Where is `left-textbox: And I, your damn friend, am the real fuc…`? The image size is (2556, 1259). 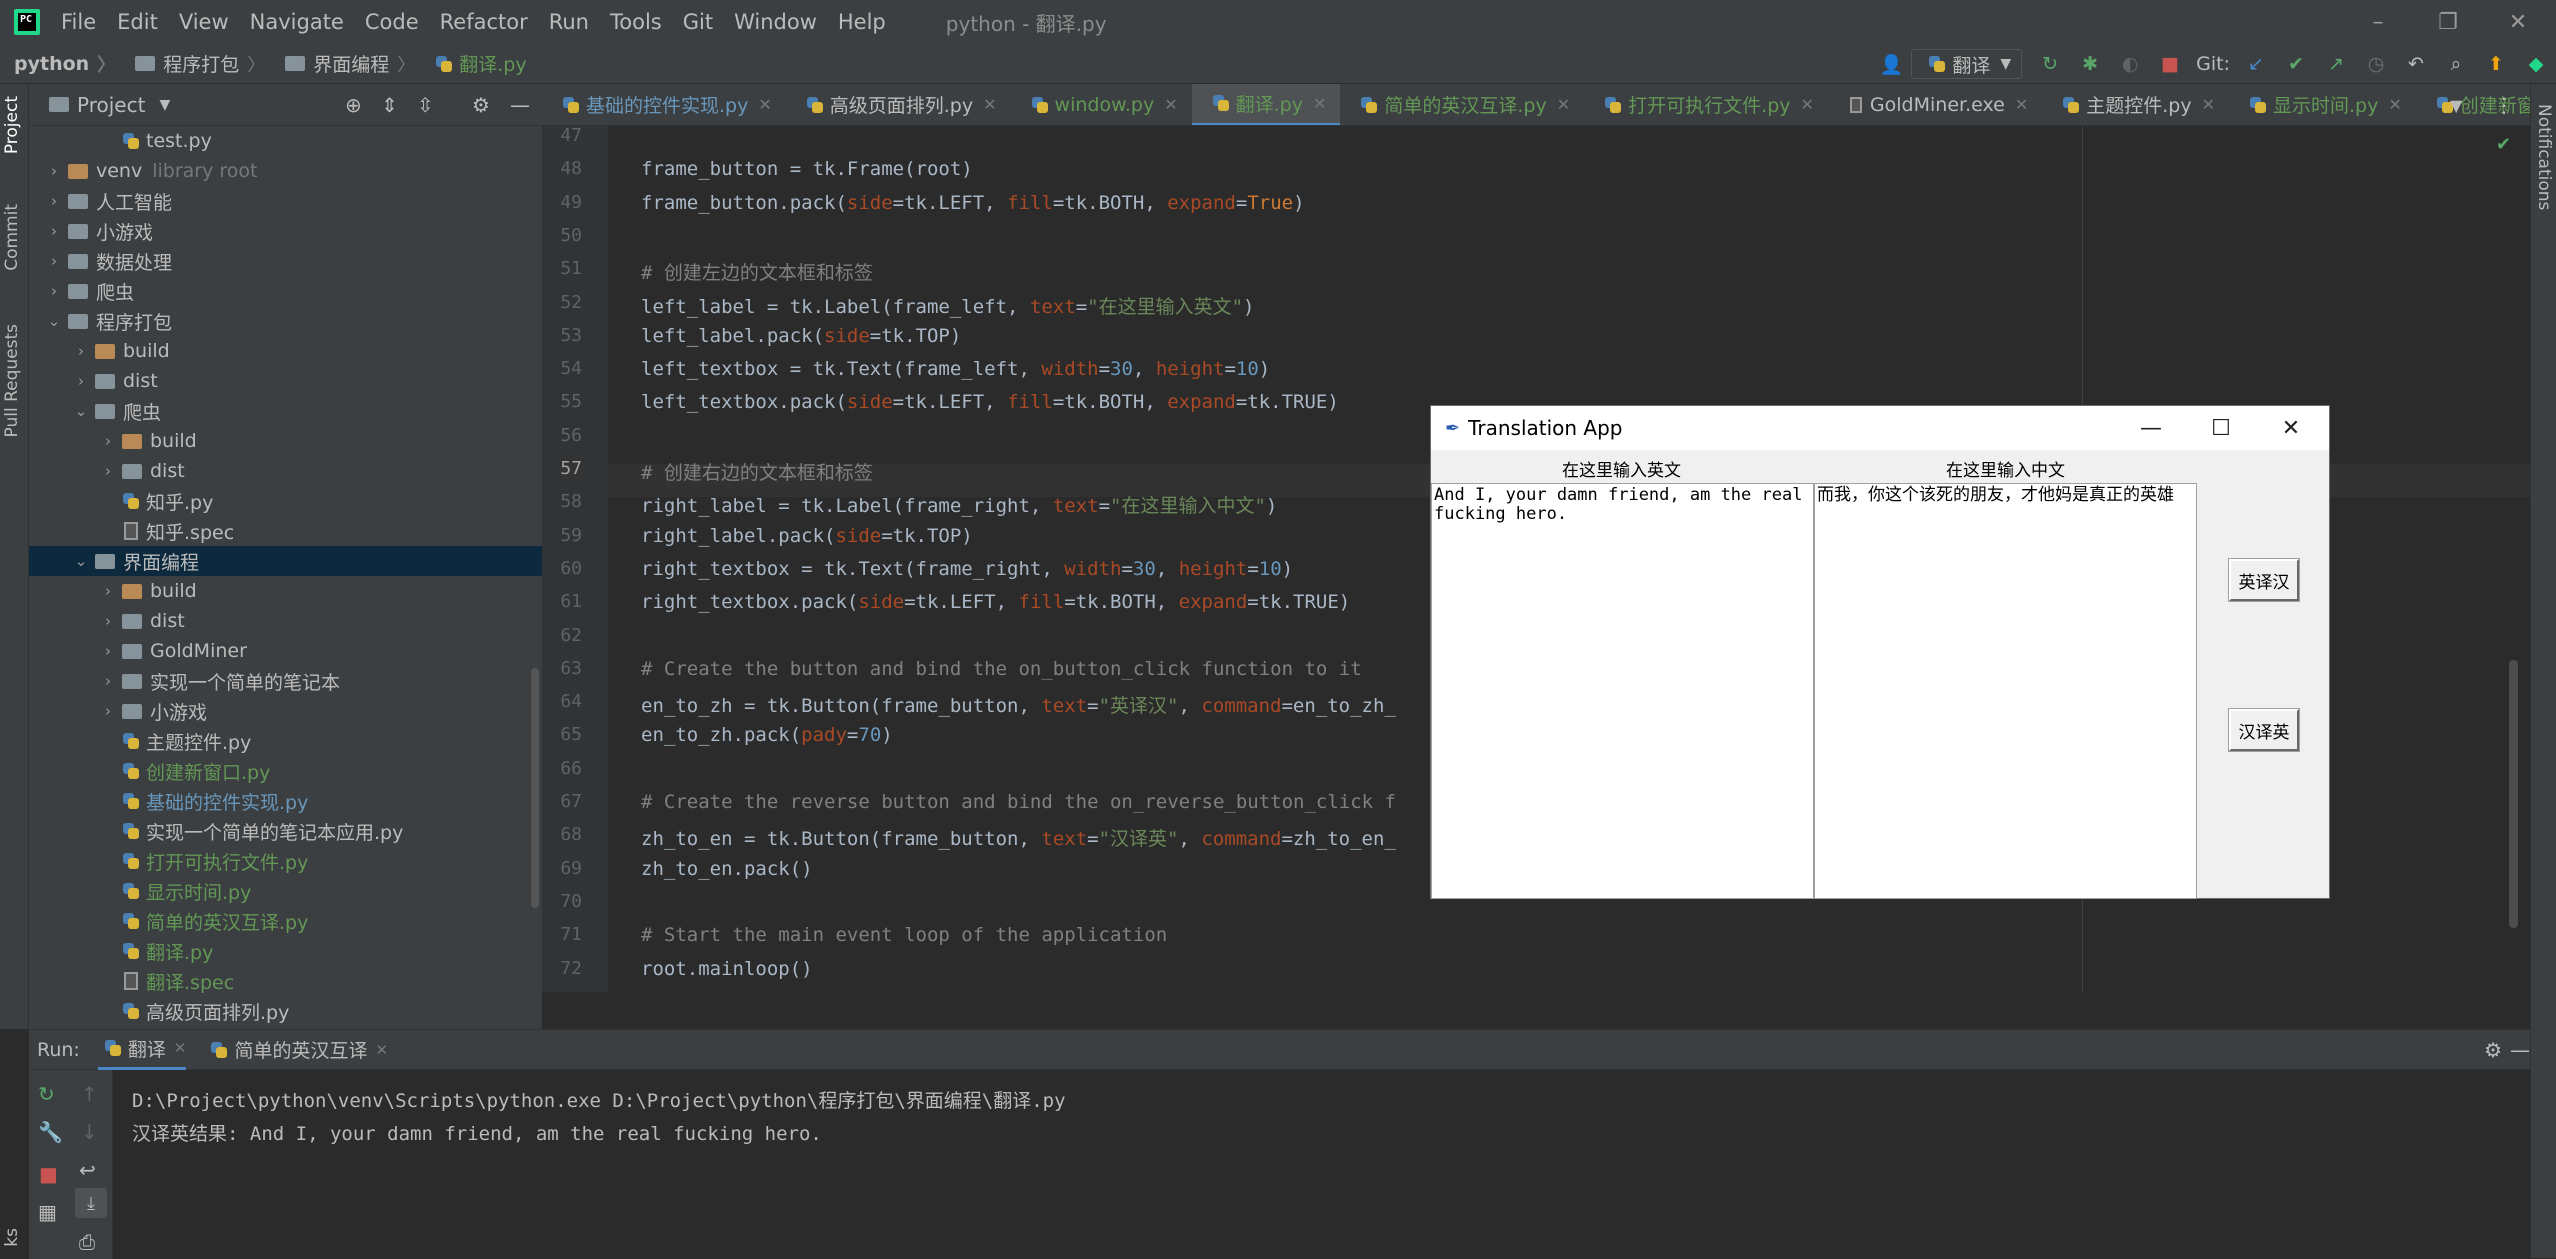 left-textbox: And I, your damn friend, am the real fuc… is located at coordinates (1622, 691).